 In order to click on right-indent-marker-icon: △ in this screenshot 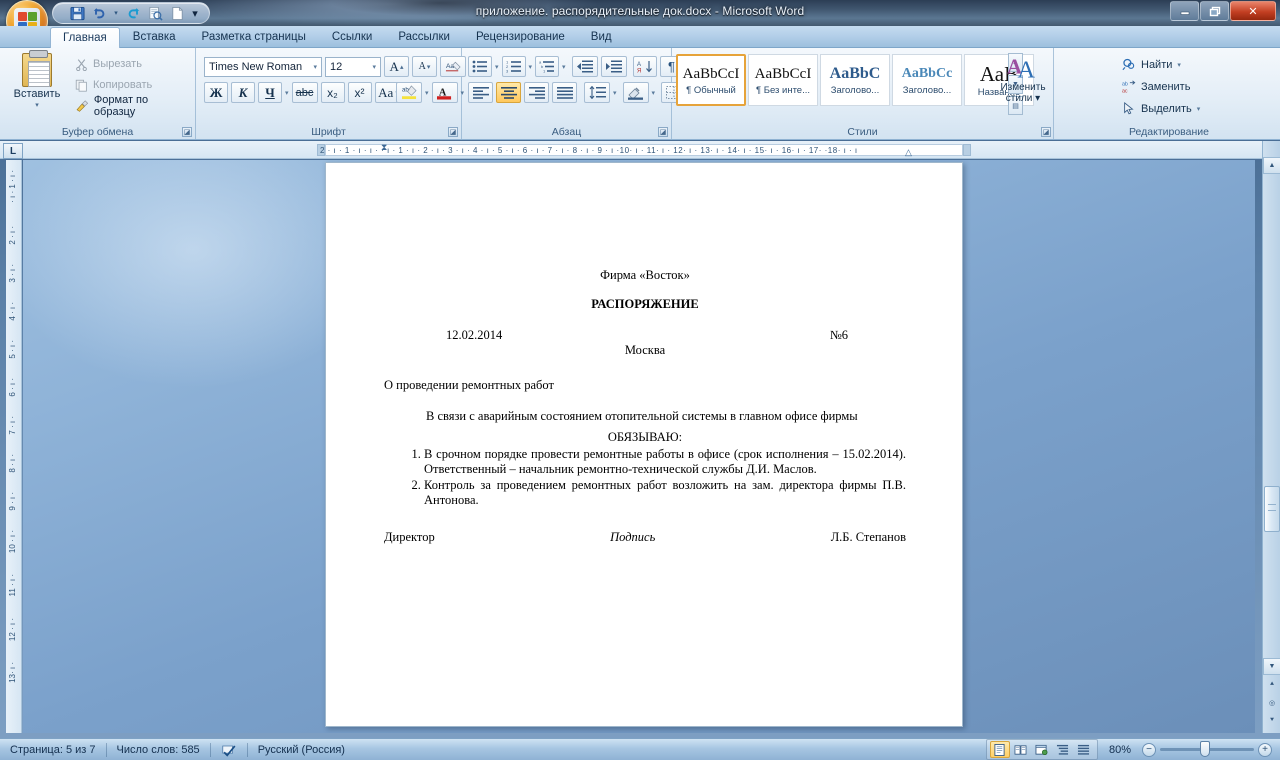, I will do `click(908, 152)`.